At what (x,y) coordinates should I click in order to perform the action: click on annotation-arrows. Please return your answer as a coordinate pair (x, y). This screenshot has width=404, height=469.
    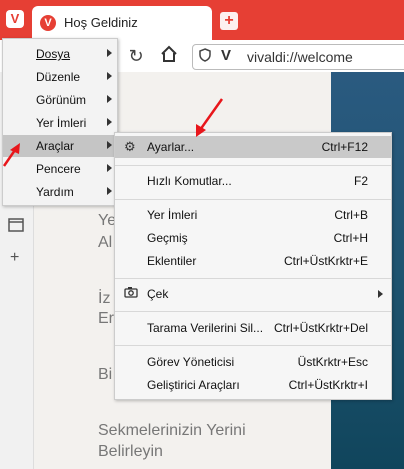
    Looking at the image, I should click on (113, 132).